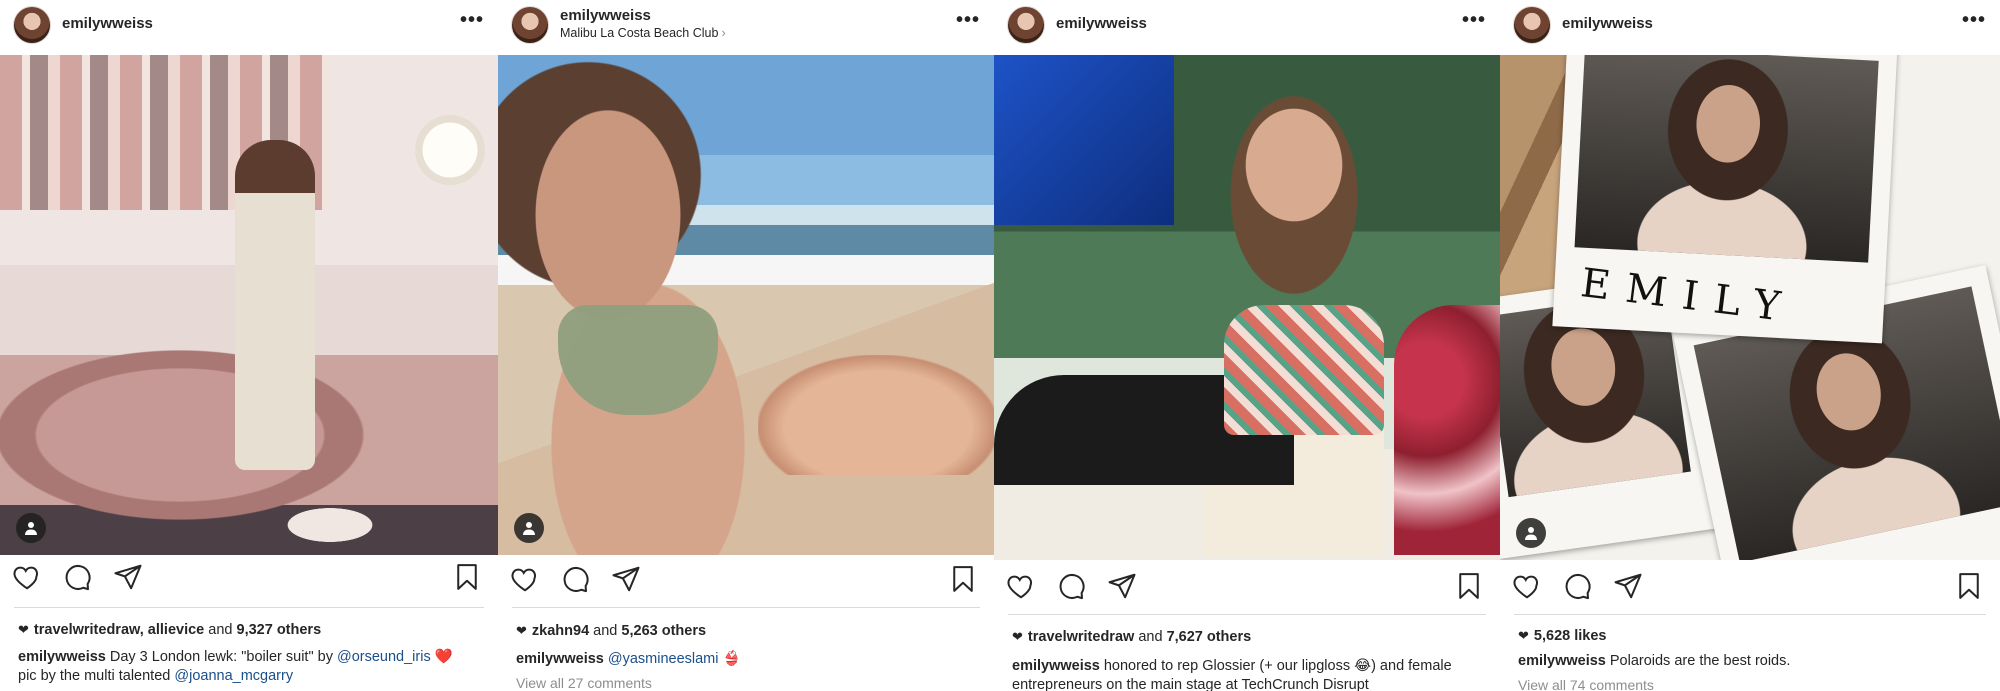 Image resolution: width=2000 pixels, height=691 pixels. I want to click on likes-summary: ❤ zkahn94 and 5,263 others, so click(611, 631).